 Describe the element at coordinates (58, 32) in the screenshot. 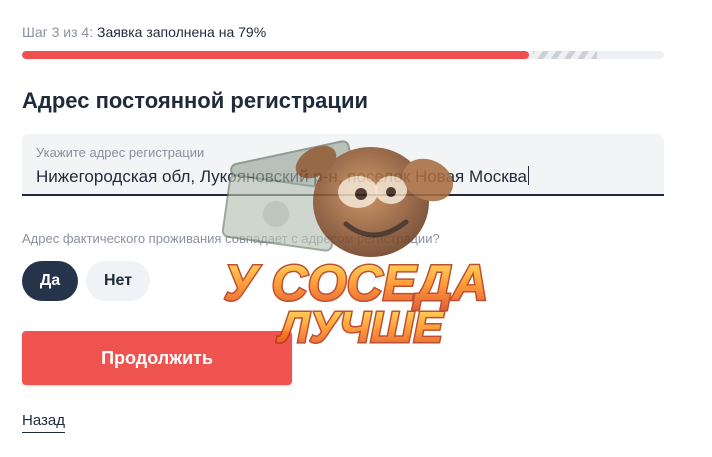

I see `step-prefix: Шаг 3 из 4:` at that location.